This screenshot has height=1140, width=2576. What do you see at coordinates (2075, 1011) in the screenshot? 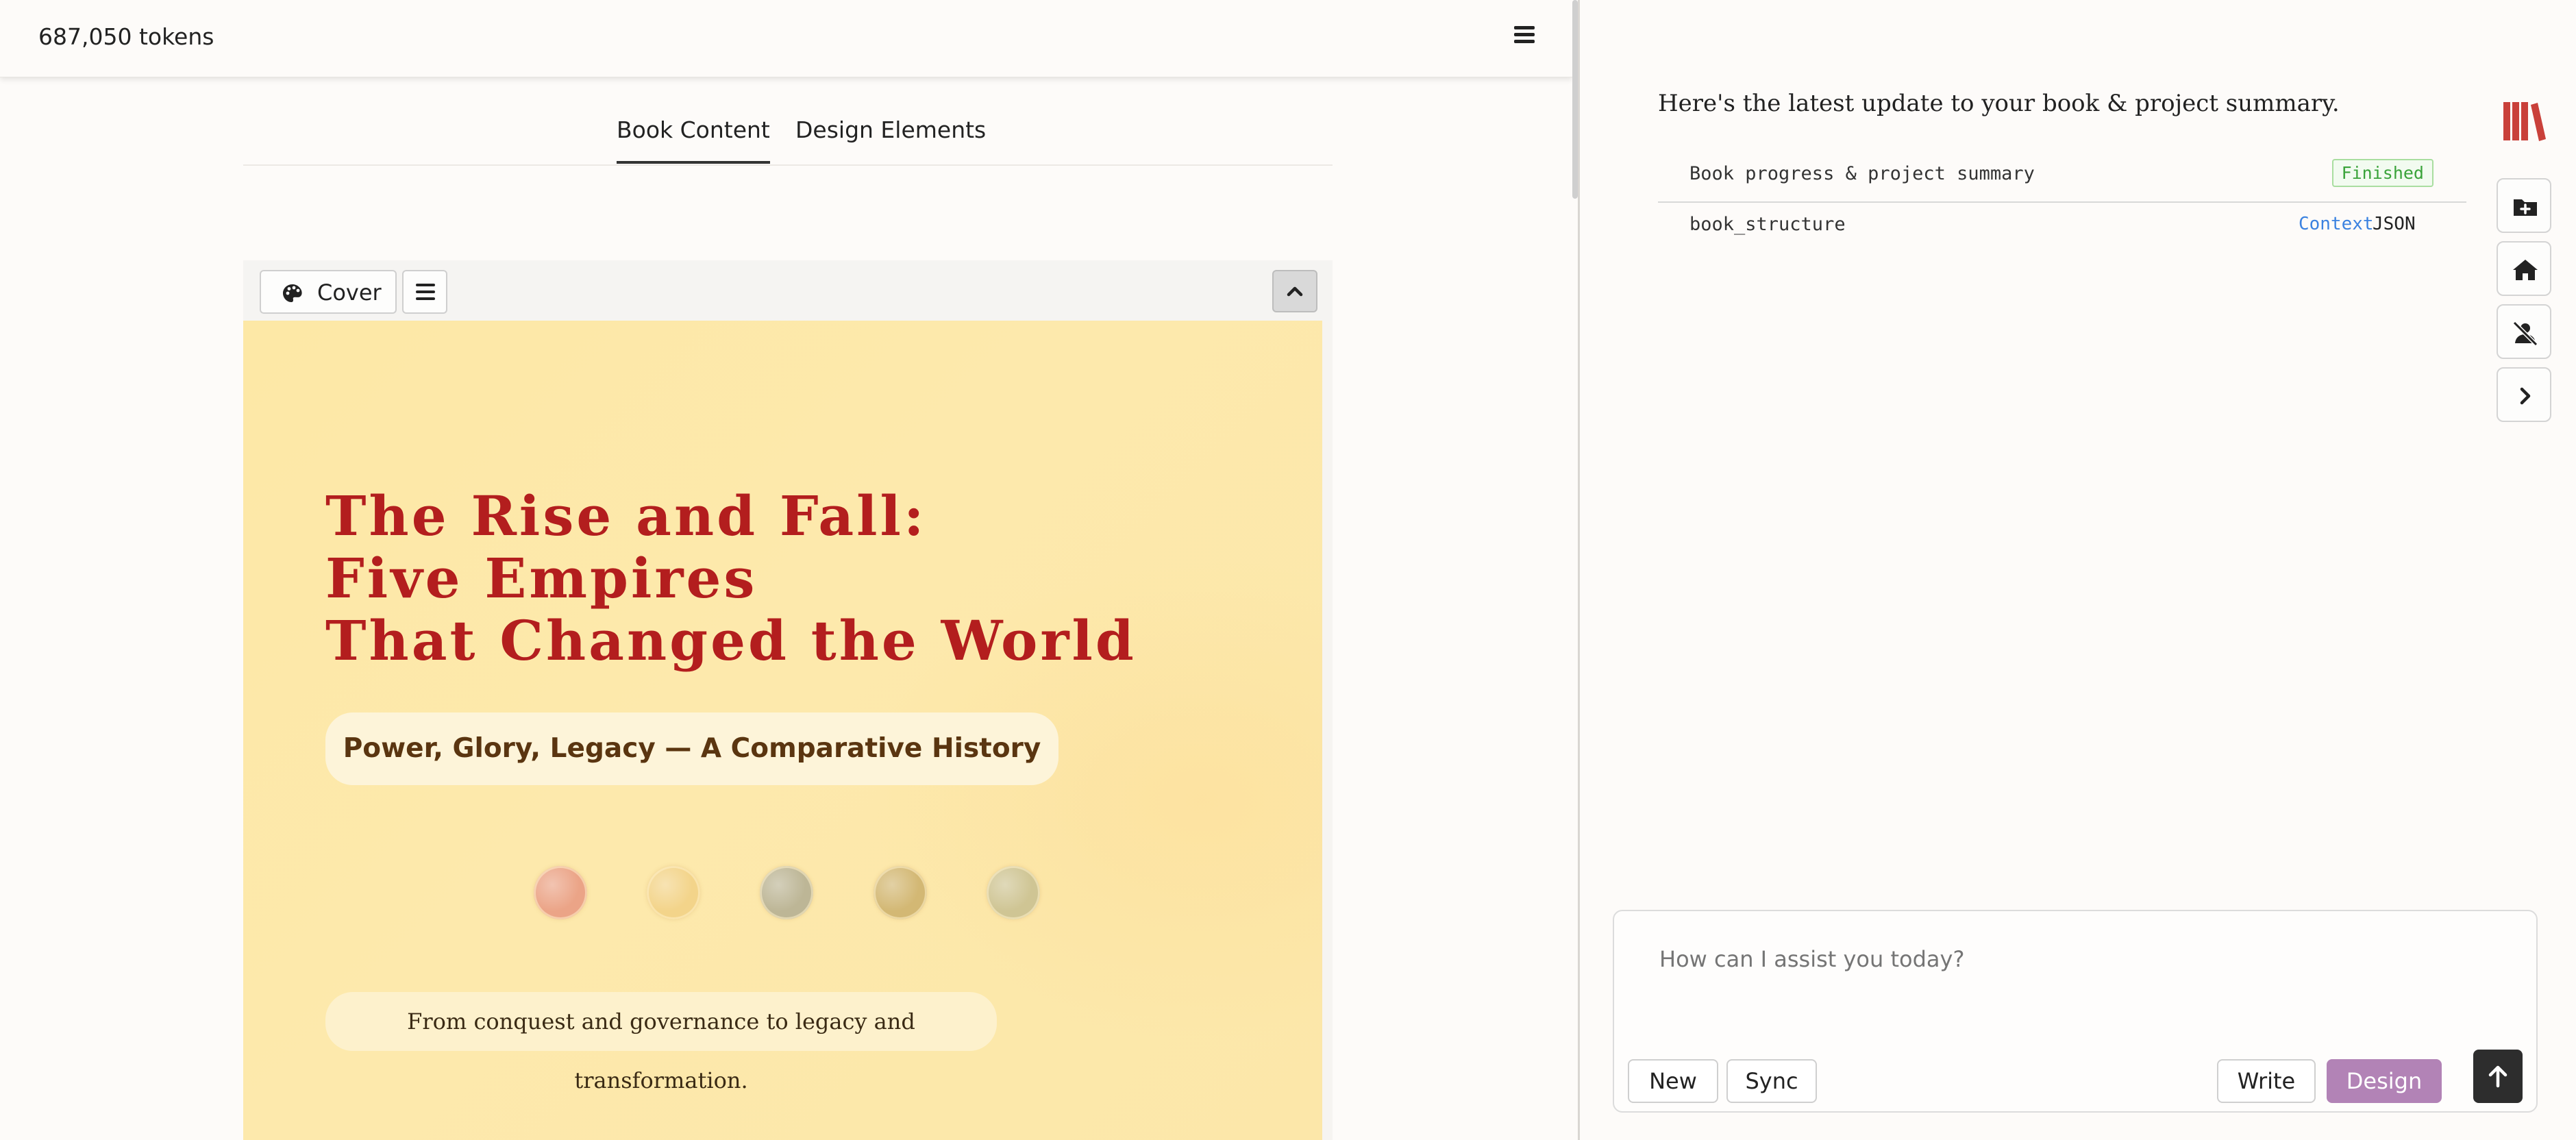
I see `message-composer: New Sync Write Design` at bounding box center [2075, 1011].